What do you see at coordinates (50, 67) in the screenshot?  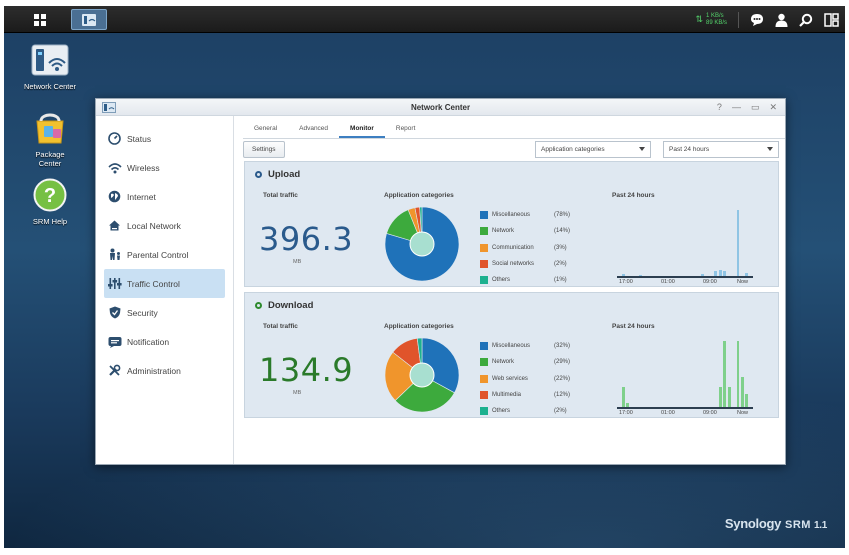 I see `desktop-icon-network-center: Network Center` at bounding box center [50, 67].